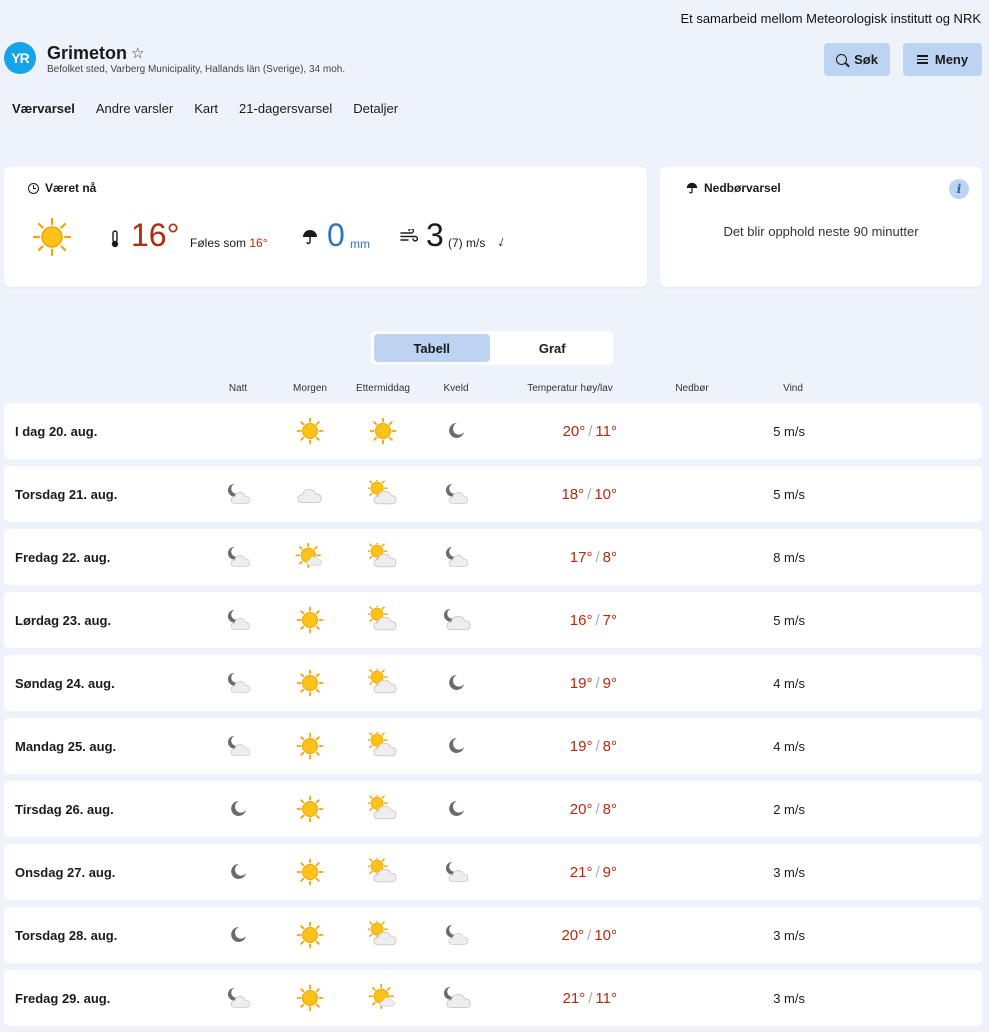 This screenshot has height=1032, width=989. Describe the element at coordinates (467, 243) in the screenshot. I see `wind-gust: (7) m/s` at that location.